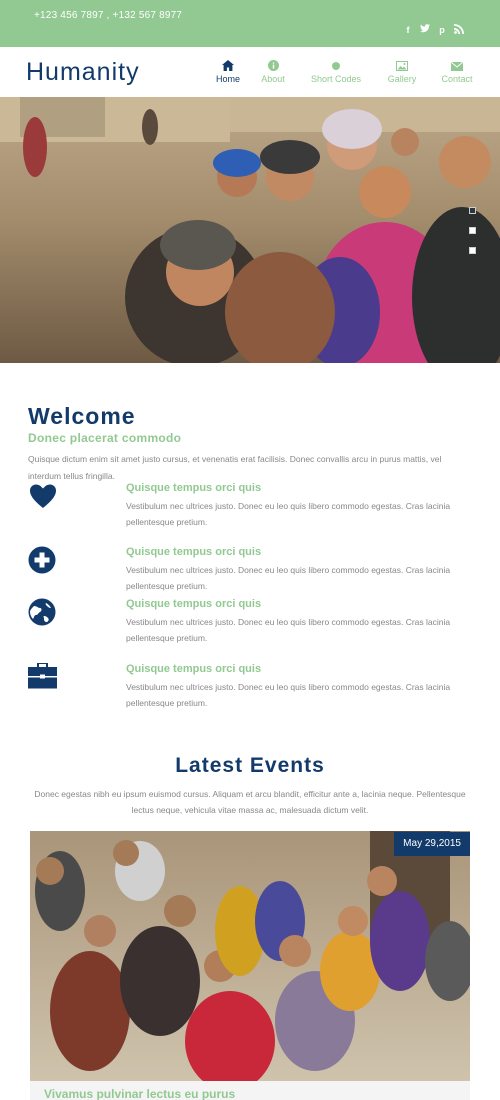 This screenshot has height=1100, width=500. Describe the element at coordinates (43, 561) in the screenshot. I see `plus-icon` at that location.